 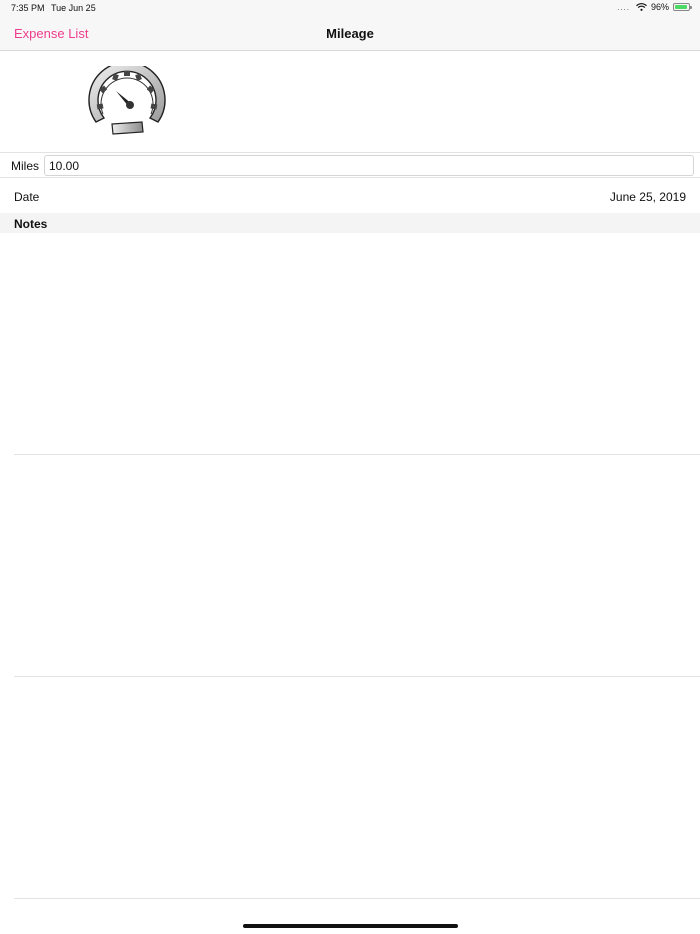 What do you see at coordinates (369, 165) in the screenshot?
I see `miles-input` at bounding box center [369, 165].